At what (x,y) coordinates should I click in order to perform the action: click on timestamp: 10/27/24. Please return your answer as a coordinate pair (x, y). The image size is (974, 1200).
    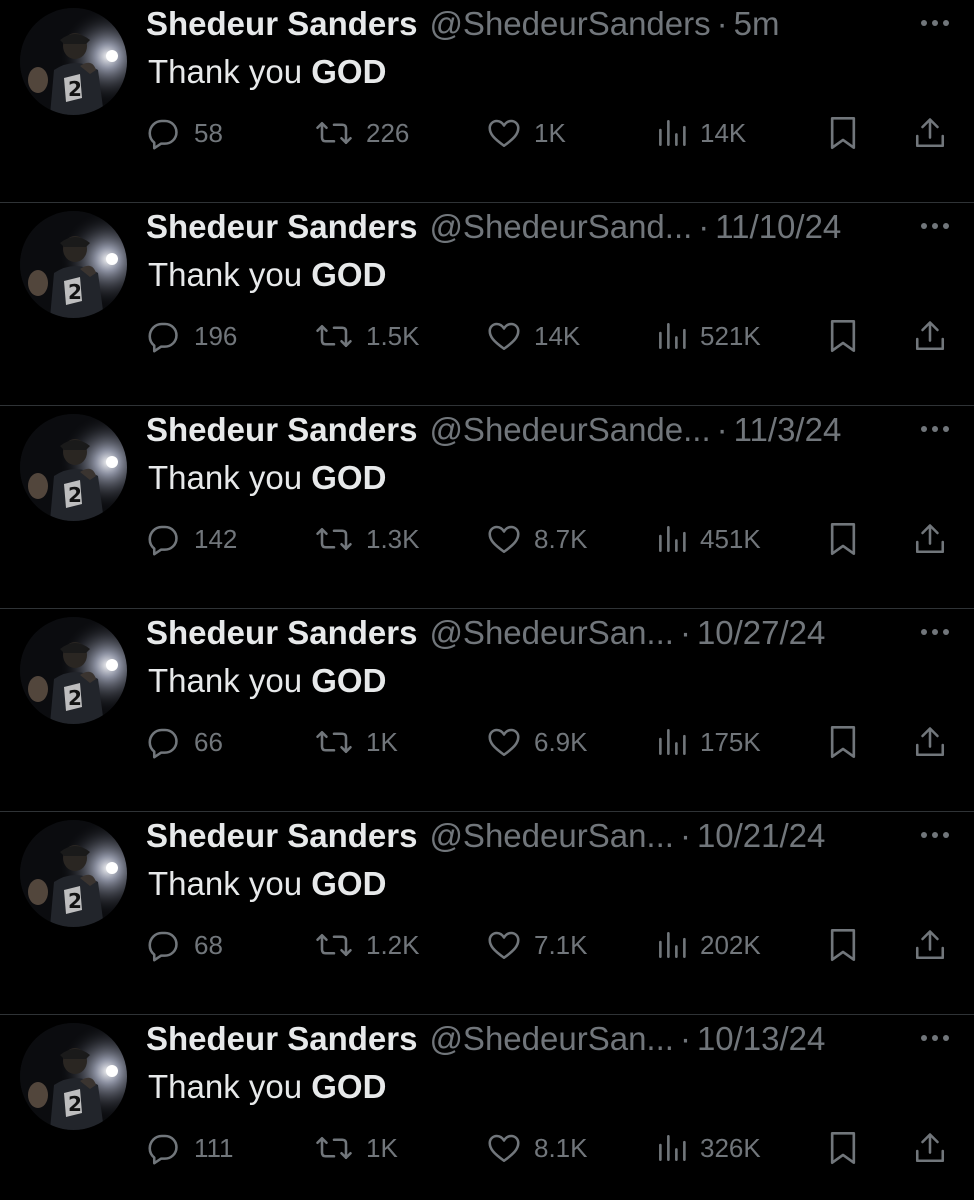
    Looking at the image, I should click on (761, 633).